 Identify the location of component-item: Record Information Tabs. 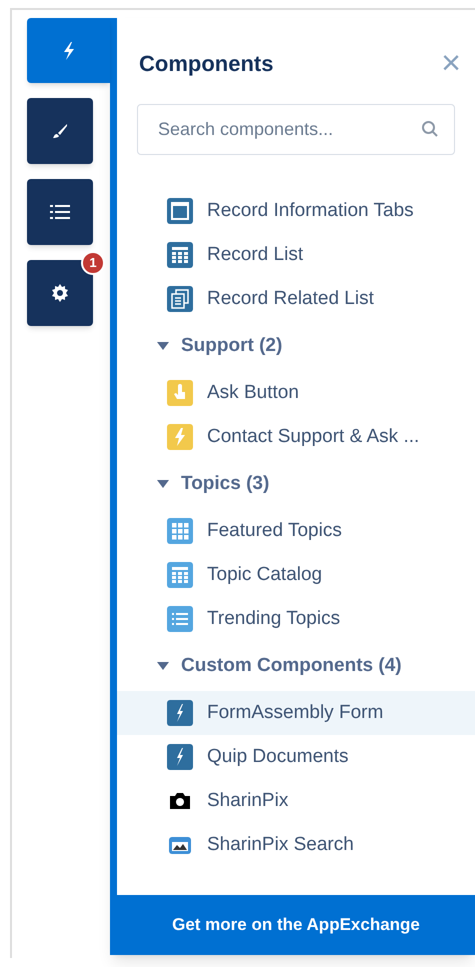
(296, 211).